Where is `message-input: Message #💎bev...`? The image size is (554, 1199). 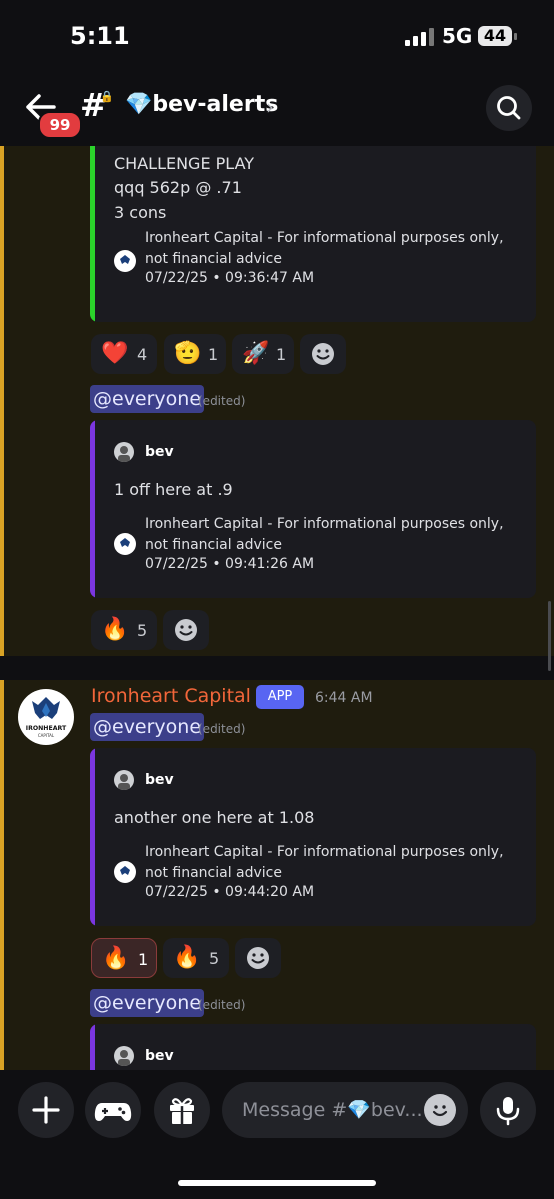 message-input: Message #💎bev... is located at coordinates (345, 1110).